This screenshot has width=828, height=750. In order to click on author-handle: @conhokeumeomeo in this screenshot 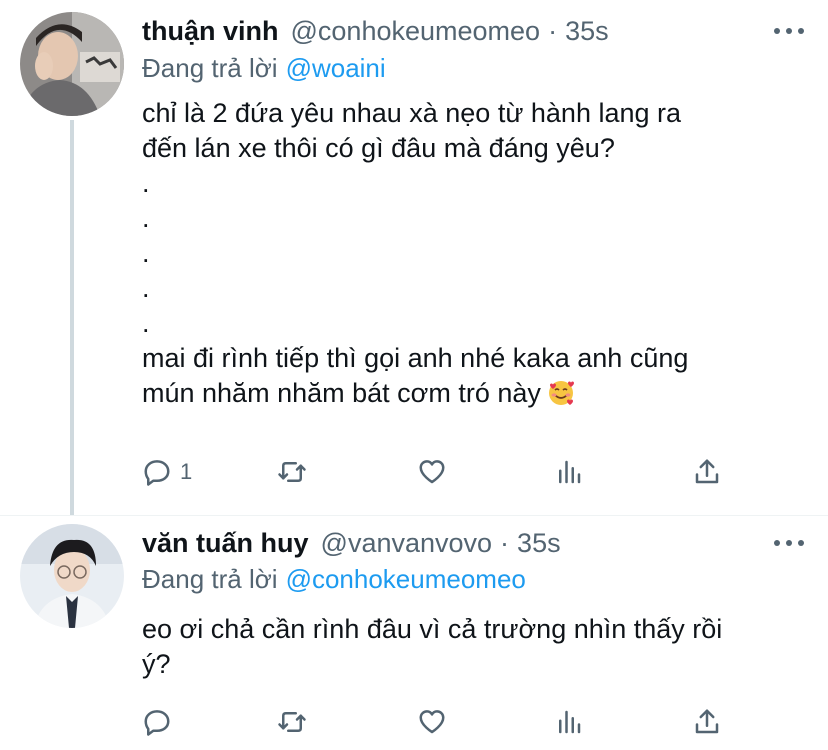, I will do `click(416, 31)`.